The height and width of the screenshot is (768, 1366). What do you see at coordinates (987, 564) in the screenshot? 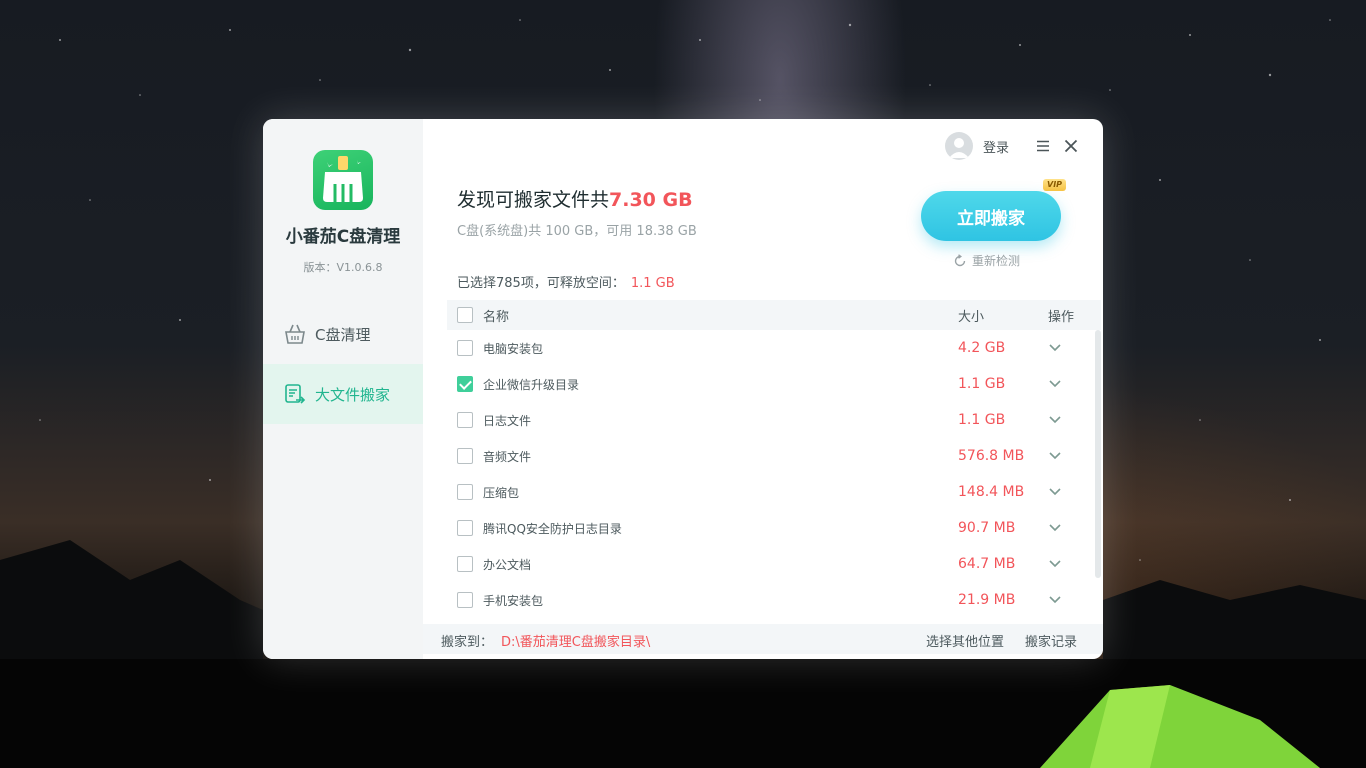
I see `row-size: 64.7 MB` at bounding box center [987, 564].